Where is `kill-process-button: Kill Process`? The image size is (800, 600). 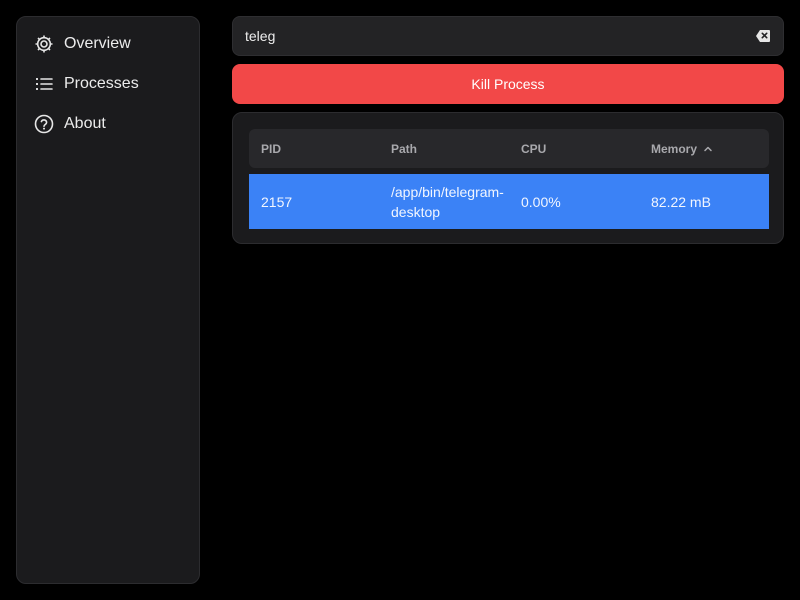
kill-process-button: Kill Process is located at coordinates (508, 84).